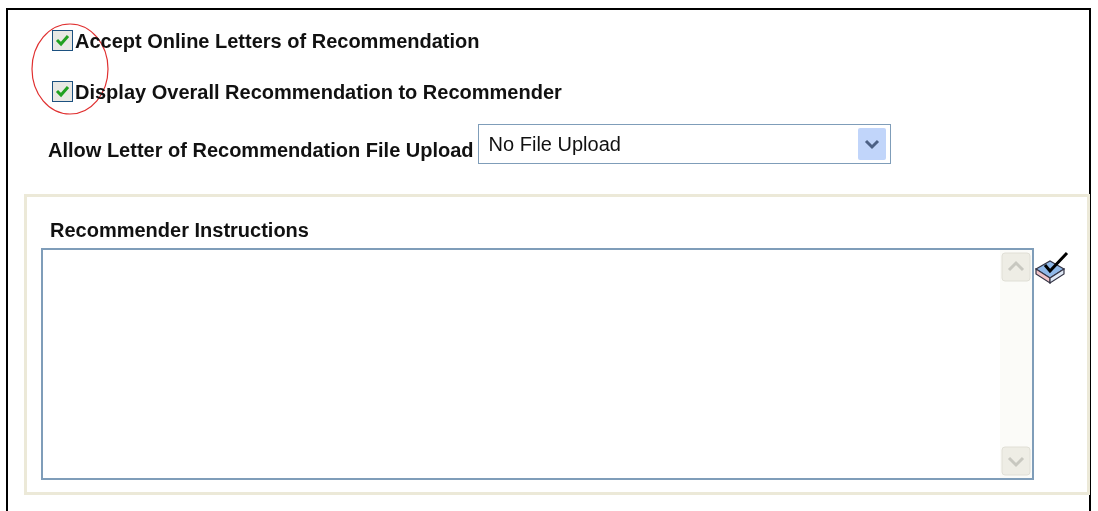 This screenshot has height=511, width=1098. I want to click on chevron-down-icon, so click(871, 144).